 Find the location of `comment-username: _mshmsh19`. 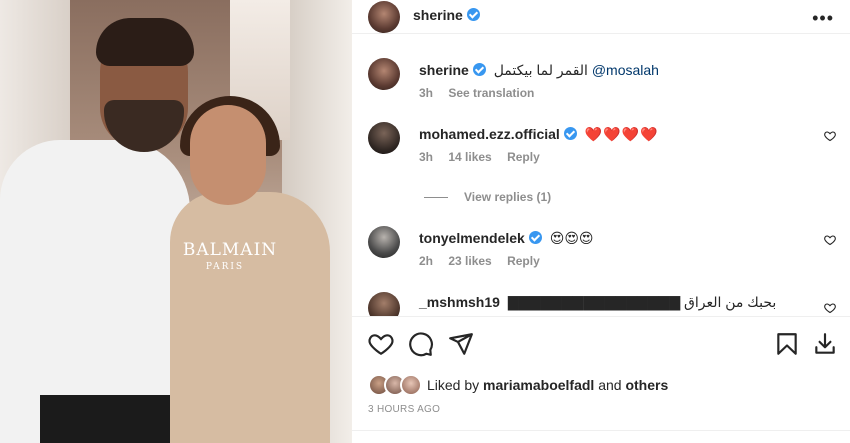

comment-username: _mshmsh19 is located at coordinates (459, 302).